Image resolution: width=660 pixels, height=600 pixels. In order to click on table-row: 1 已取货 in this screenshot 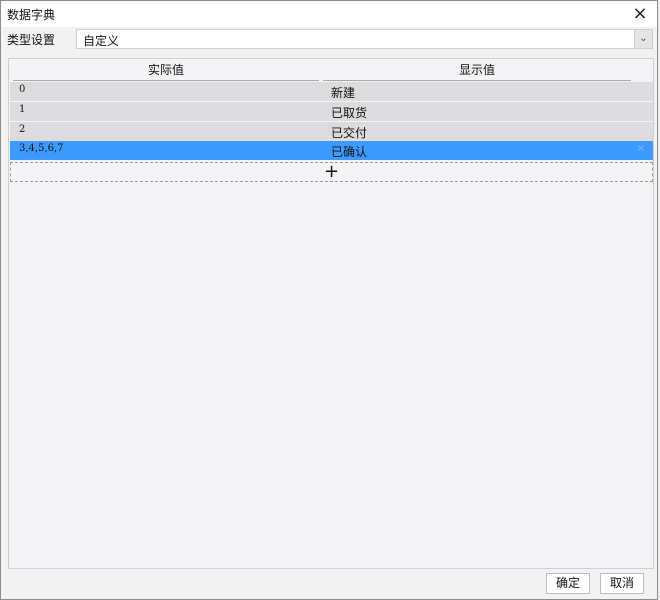, I will do `click(331, 111)`.